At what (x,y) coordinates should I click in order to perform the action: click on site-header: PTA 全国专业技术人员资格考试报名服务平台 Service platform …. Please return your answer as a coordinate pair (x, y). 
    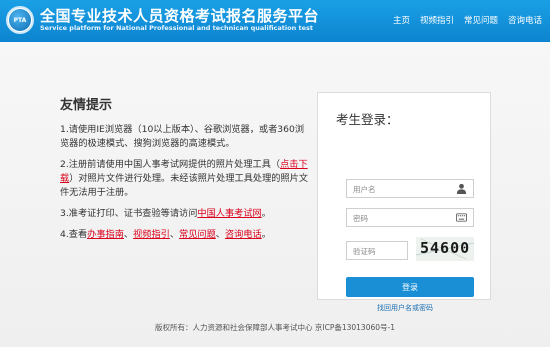
    Looking at the image, I should click on (275, 21).